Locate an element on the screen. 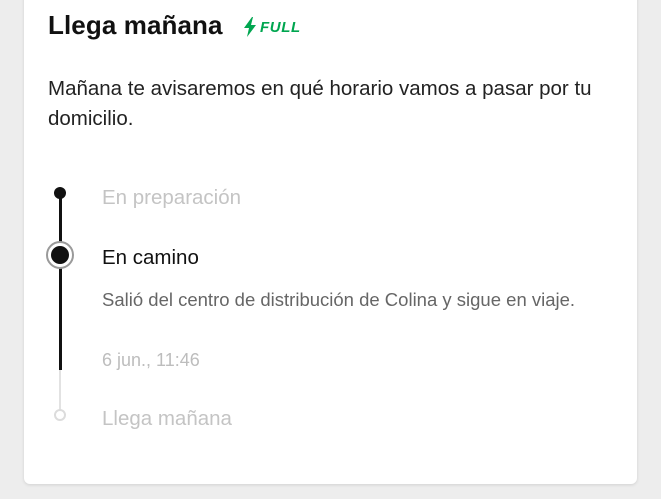  step-pending-marker is located at coordinates (60, 415).